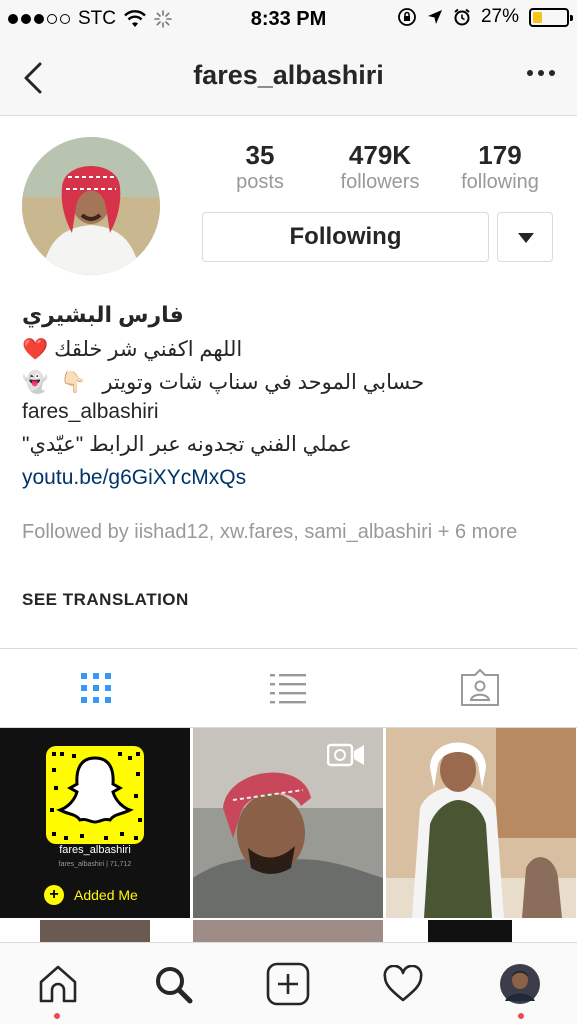 The height and width of the screenshot is (1024, 577). I want to click on ghost-emoji: 👻, so click(35, 382).